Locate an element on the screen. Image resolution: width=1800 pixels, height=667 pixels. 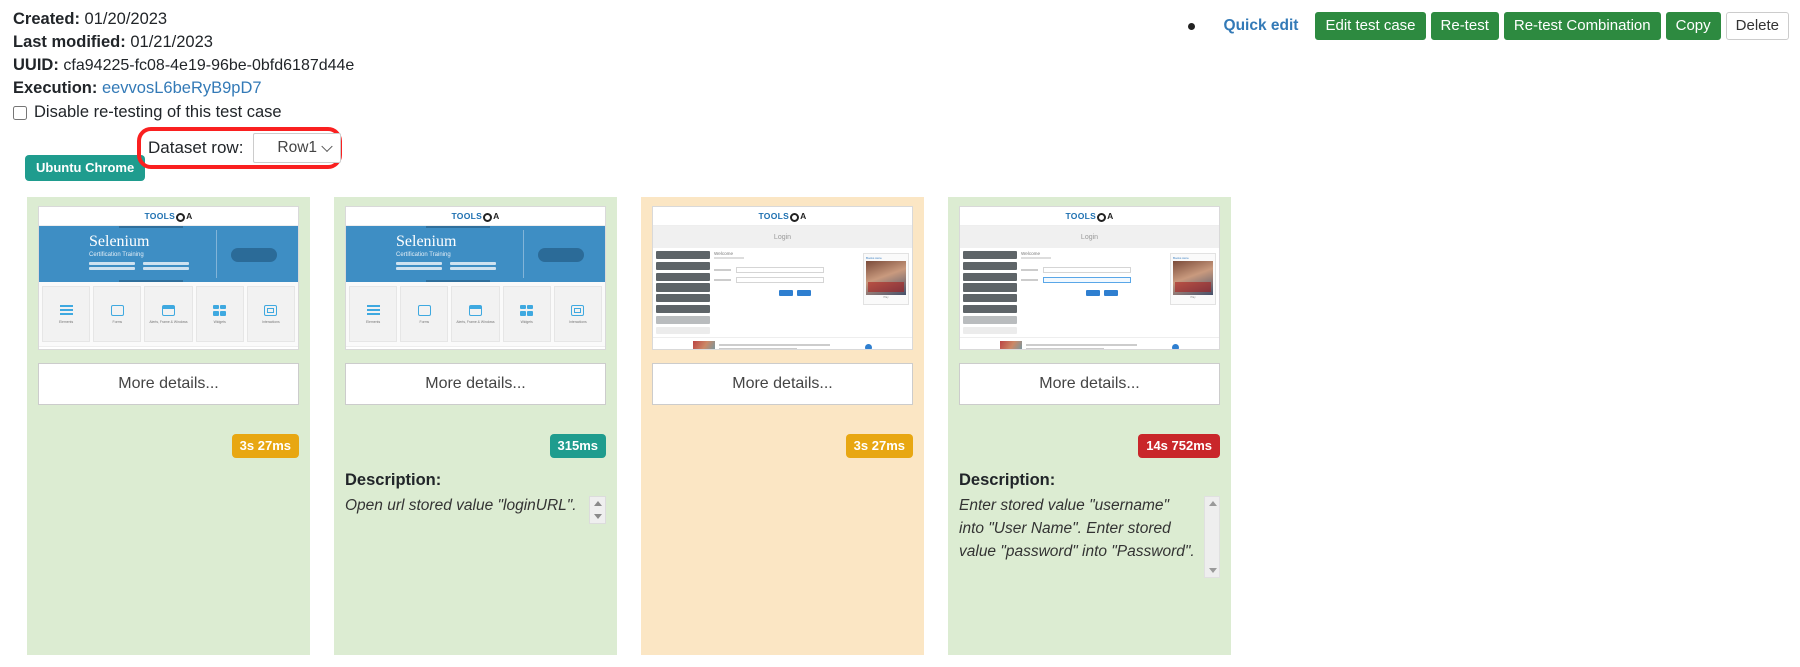
description-label: Description: is located at coordinates (1007, 480).